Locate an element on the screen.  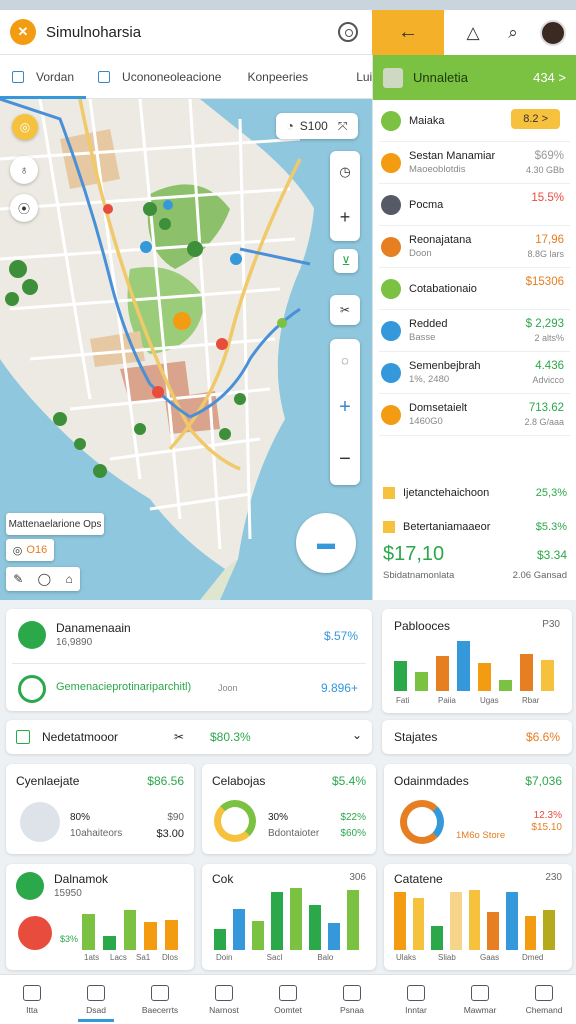
card-value: P30 is located at coordinates (551, 624).